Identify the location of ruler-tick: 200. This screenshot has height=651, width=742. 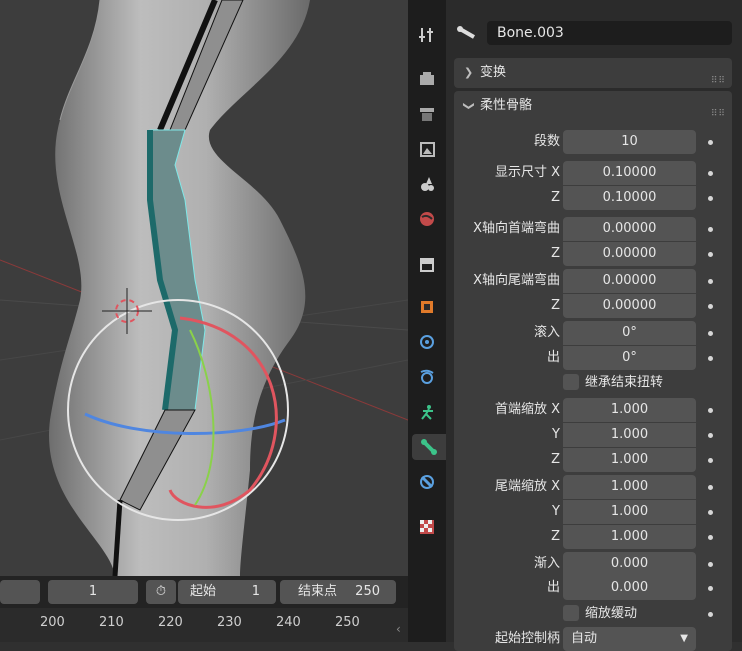
(52, 622).